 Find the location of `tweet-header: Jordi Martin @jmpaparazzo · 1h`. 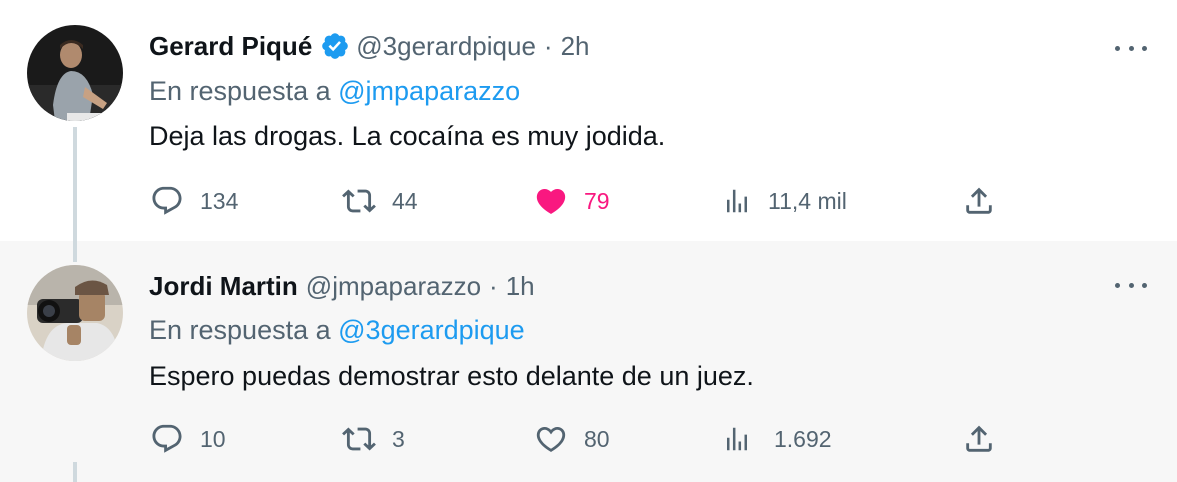

tweet-header: Jordi Martin @jmpaparazzo · 1h is located at coordinates (342, 286).